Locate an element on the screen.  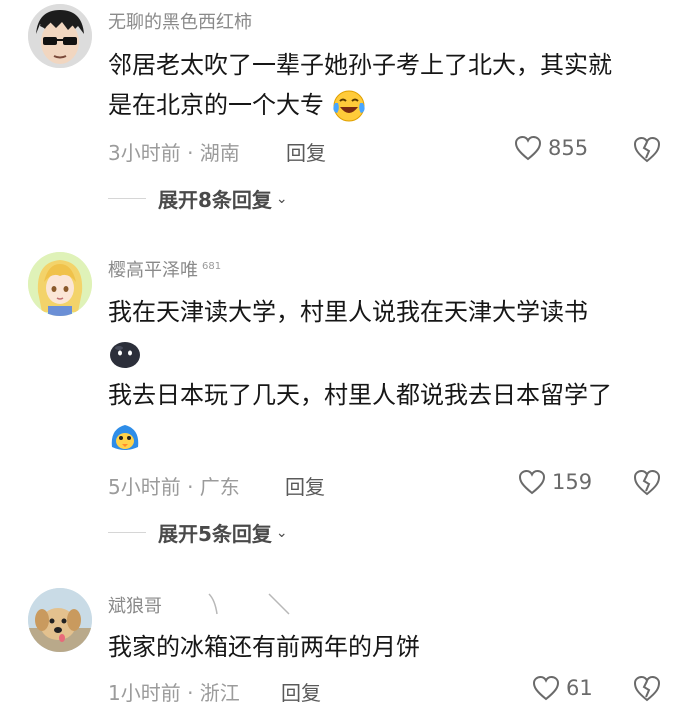
dislike-button is located at coordinates (647, 689).